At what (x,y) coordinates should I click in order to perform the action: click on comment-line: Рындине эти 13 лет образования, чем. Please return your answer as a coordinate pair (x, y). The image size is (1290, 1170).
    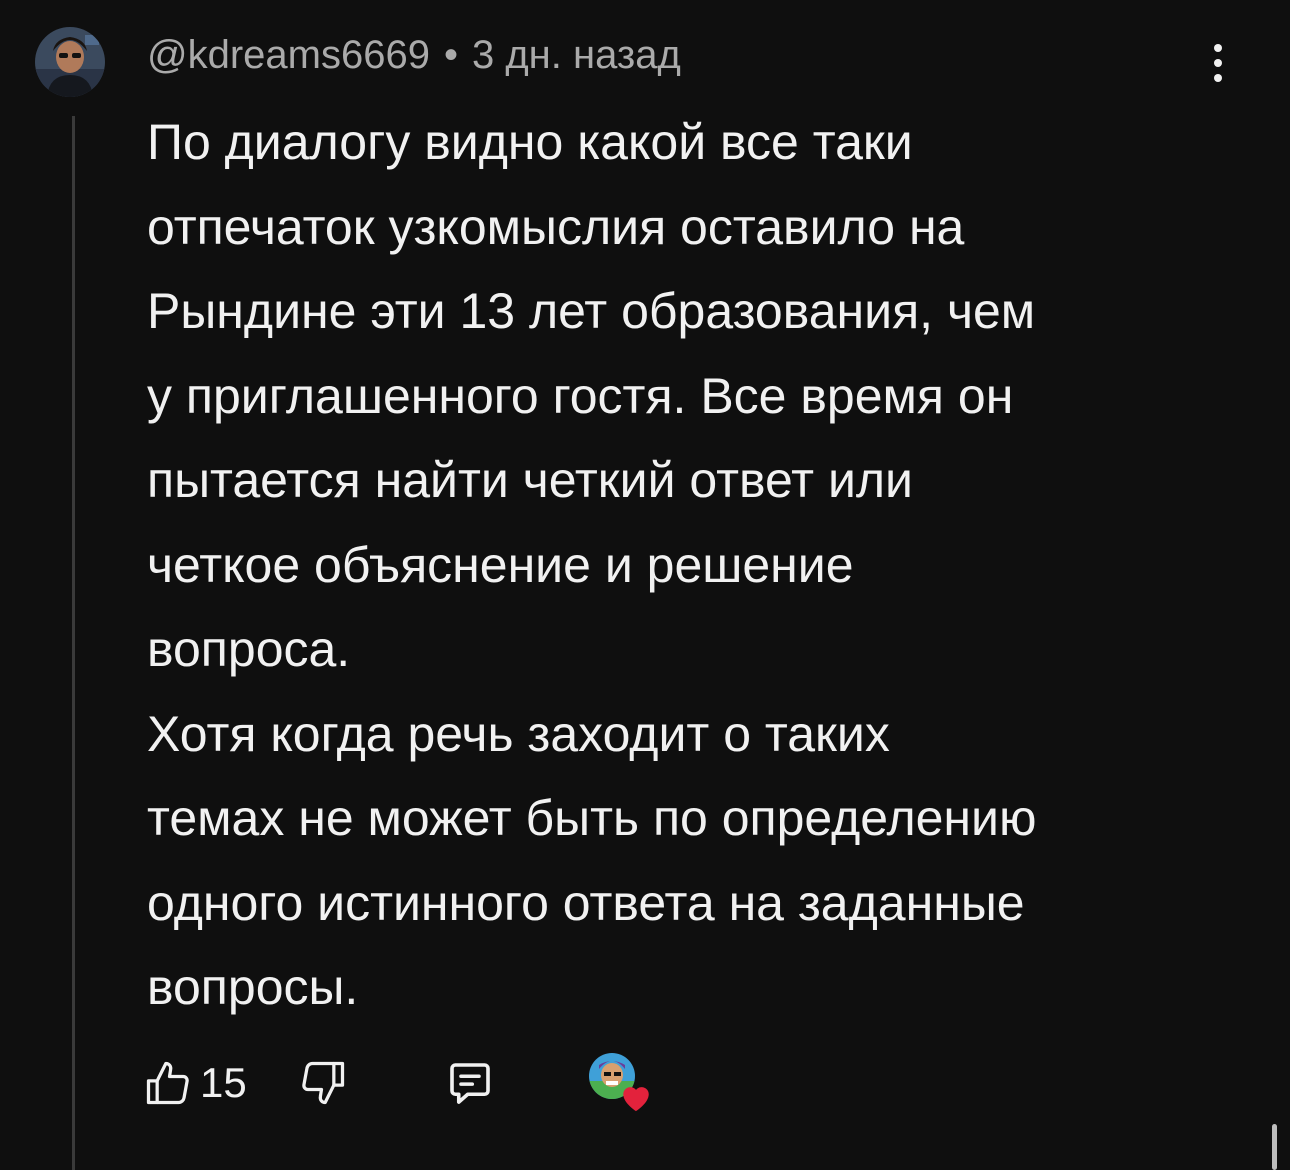
    Looking at the image, I should click on (591, 311).